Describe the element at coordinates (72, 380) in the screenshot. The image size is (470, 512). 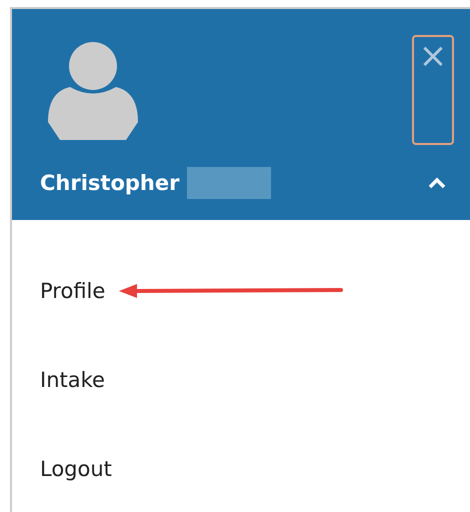
I see `menu-item: Intake` at that location.